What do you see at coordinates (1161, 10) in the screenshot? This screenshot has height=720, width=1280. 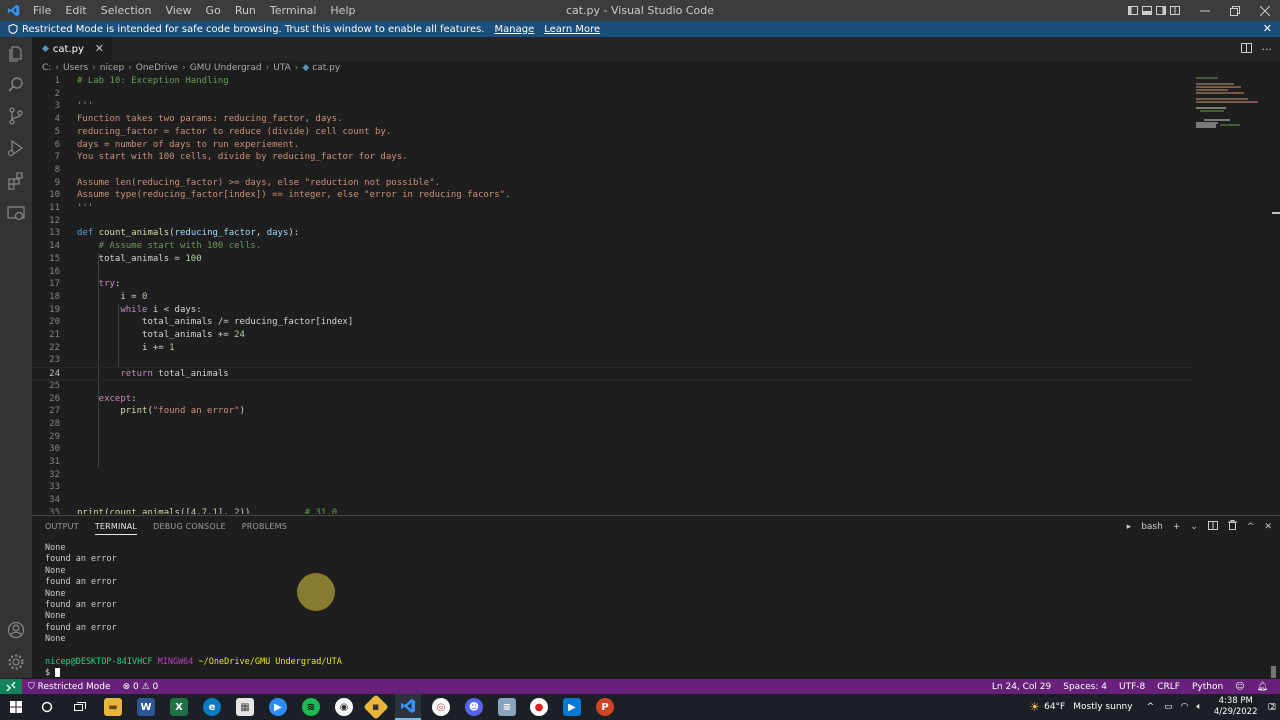 I see `toggle-secondary-sidebar-icon` at bounding box center [1161, 10].